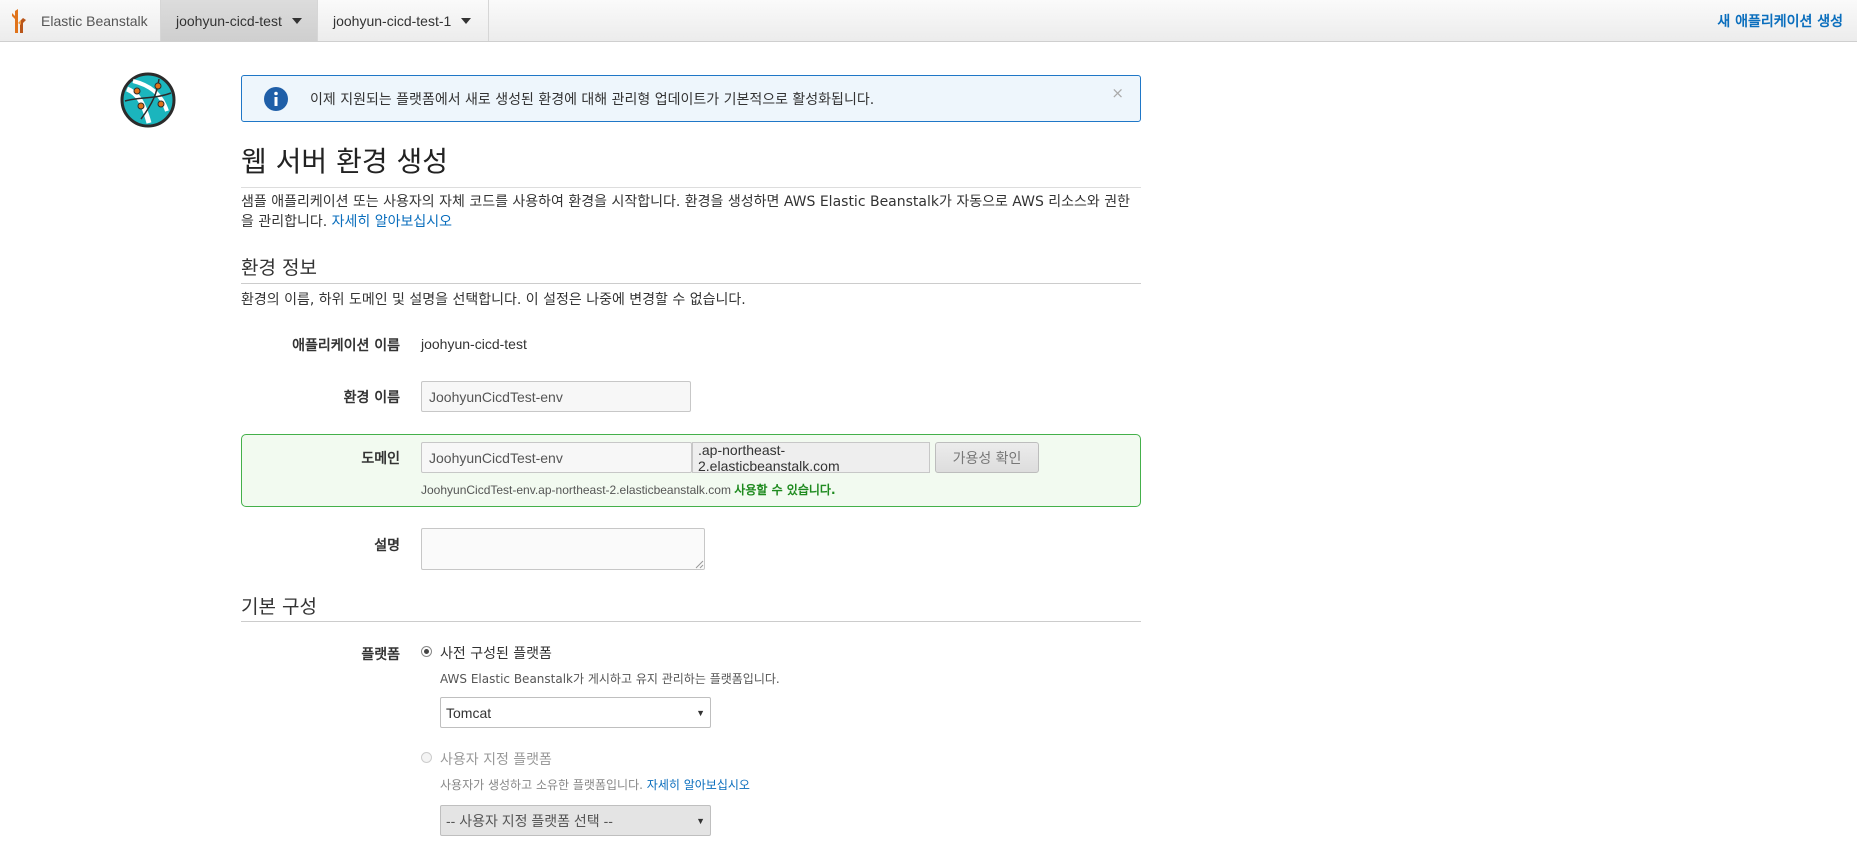 The height and width of the screenshot is (854, 1857). What do you see at coordinates (811, 458) in the screenshot?
I see `domain-suffix: .ap-northeast-2.elasticbeanstalk.com` at bounding box center [811, 458].